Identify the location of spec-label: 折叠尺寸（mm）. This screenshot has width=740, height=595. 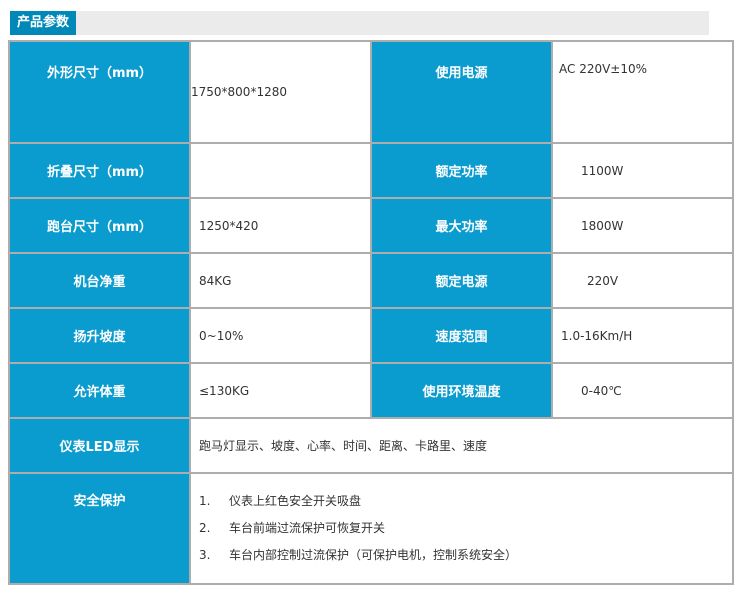
(99, 170).